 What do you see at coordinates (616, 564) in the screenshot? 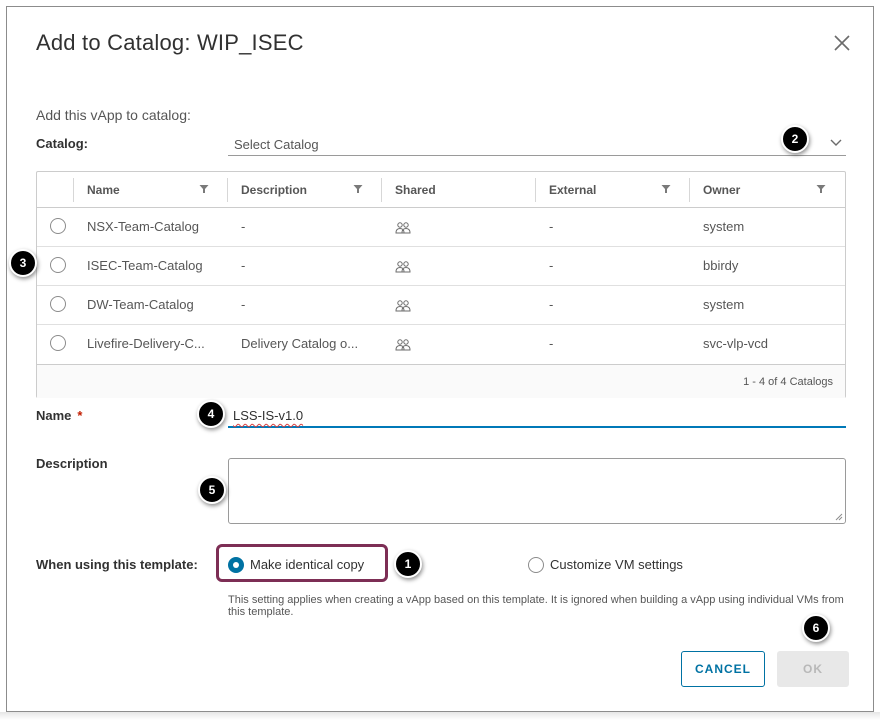
I see `option-customize-vm-label: Customize VM settings` at bounding box center [616, 564].